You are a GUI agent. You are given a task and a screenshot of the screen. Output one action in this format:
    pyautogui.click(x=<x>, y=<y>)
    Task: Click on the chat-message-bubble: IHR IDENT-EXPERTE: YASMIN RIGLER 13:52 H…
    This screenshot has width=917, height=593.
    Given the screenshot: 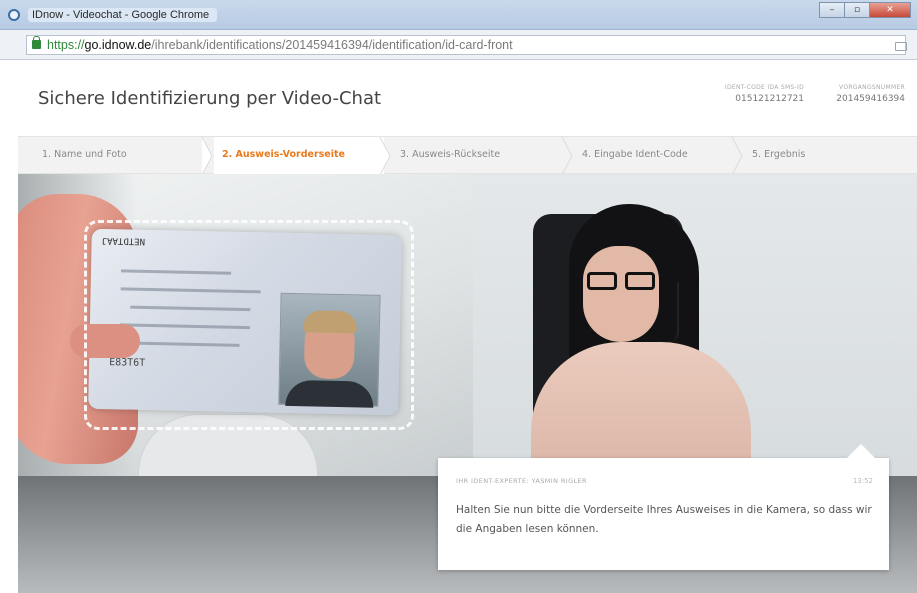 What is the action you would take?
    pyautogui.click(x=663, y=507)
    